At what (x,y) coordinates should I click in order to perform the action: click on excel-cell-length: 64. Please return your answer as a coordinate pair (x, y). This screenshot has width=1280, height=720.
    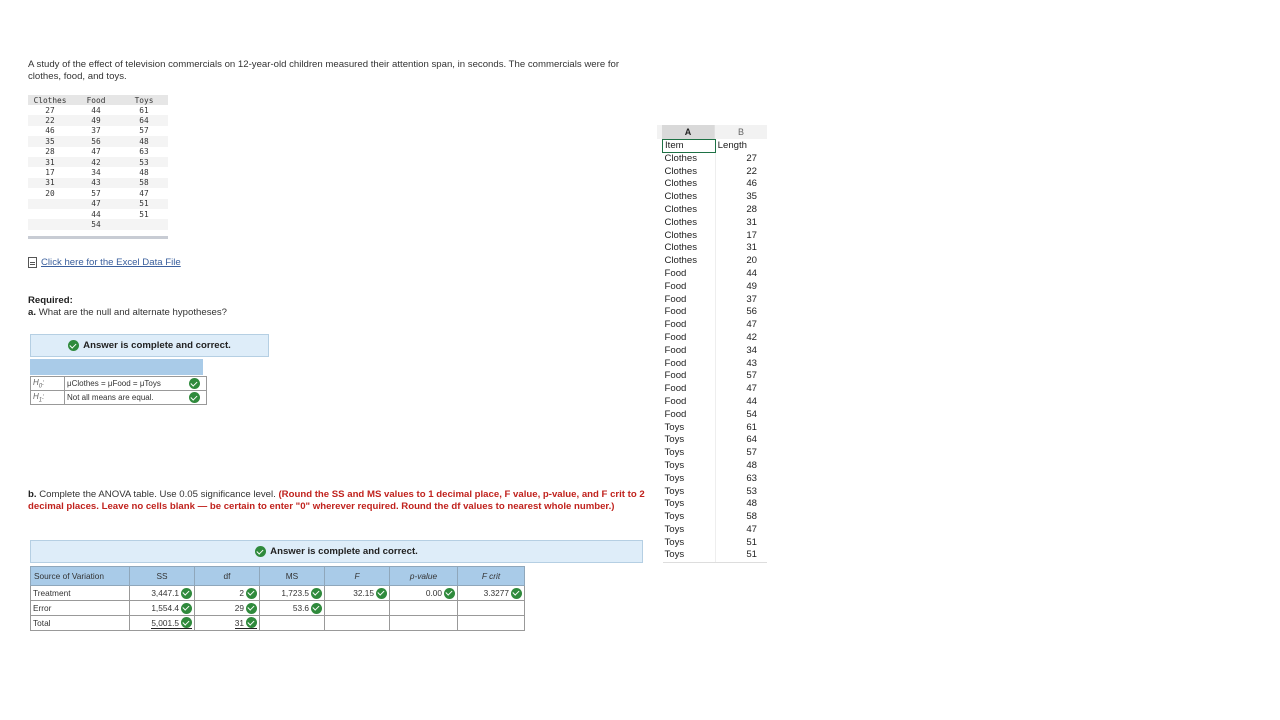
    Looking at the image, I should click on (741, 440).